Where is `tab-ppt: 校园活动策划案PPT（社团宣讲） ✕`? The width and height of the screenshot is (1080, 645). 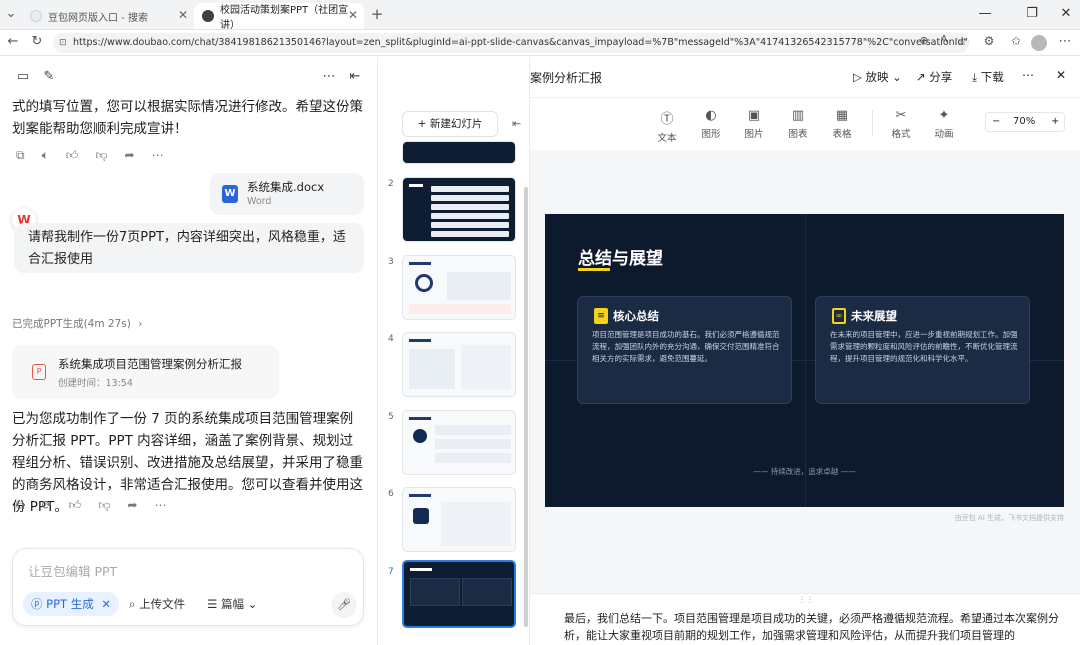
tab-ppt: 校园活动策划案PPT（社团宣讲） ✕ is located at coordinates (279, 17).